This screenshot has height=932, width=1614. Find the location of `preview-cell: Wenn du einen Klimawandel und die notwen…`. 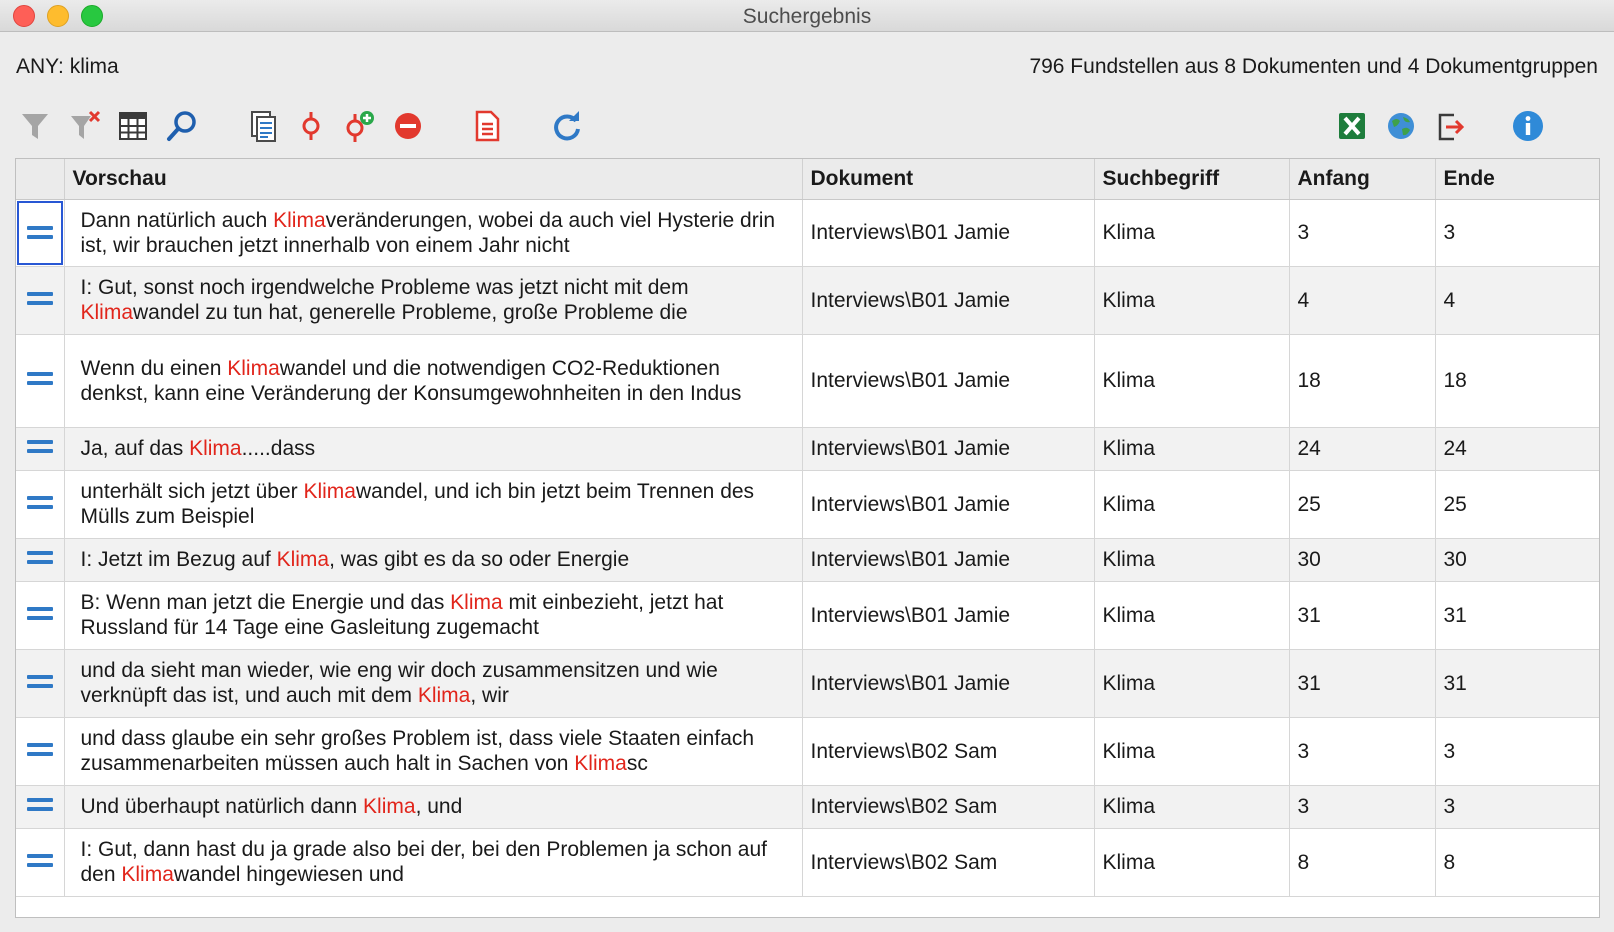

preview-cell: Wenn du einen Klimawandel und die notwen… is located at coordinates (433, 381).